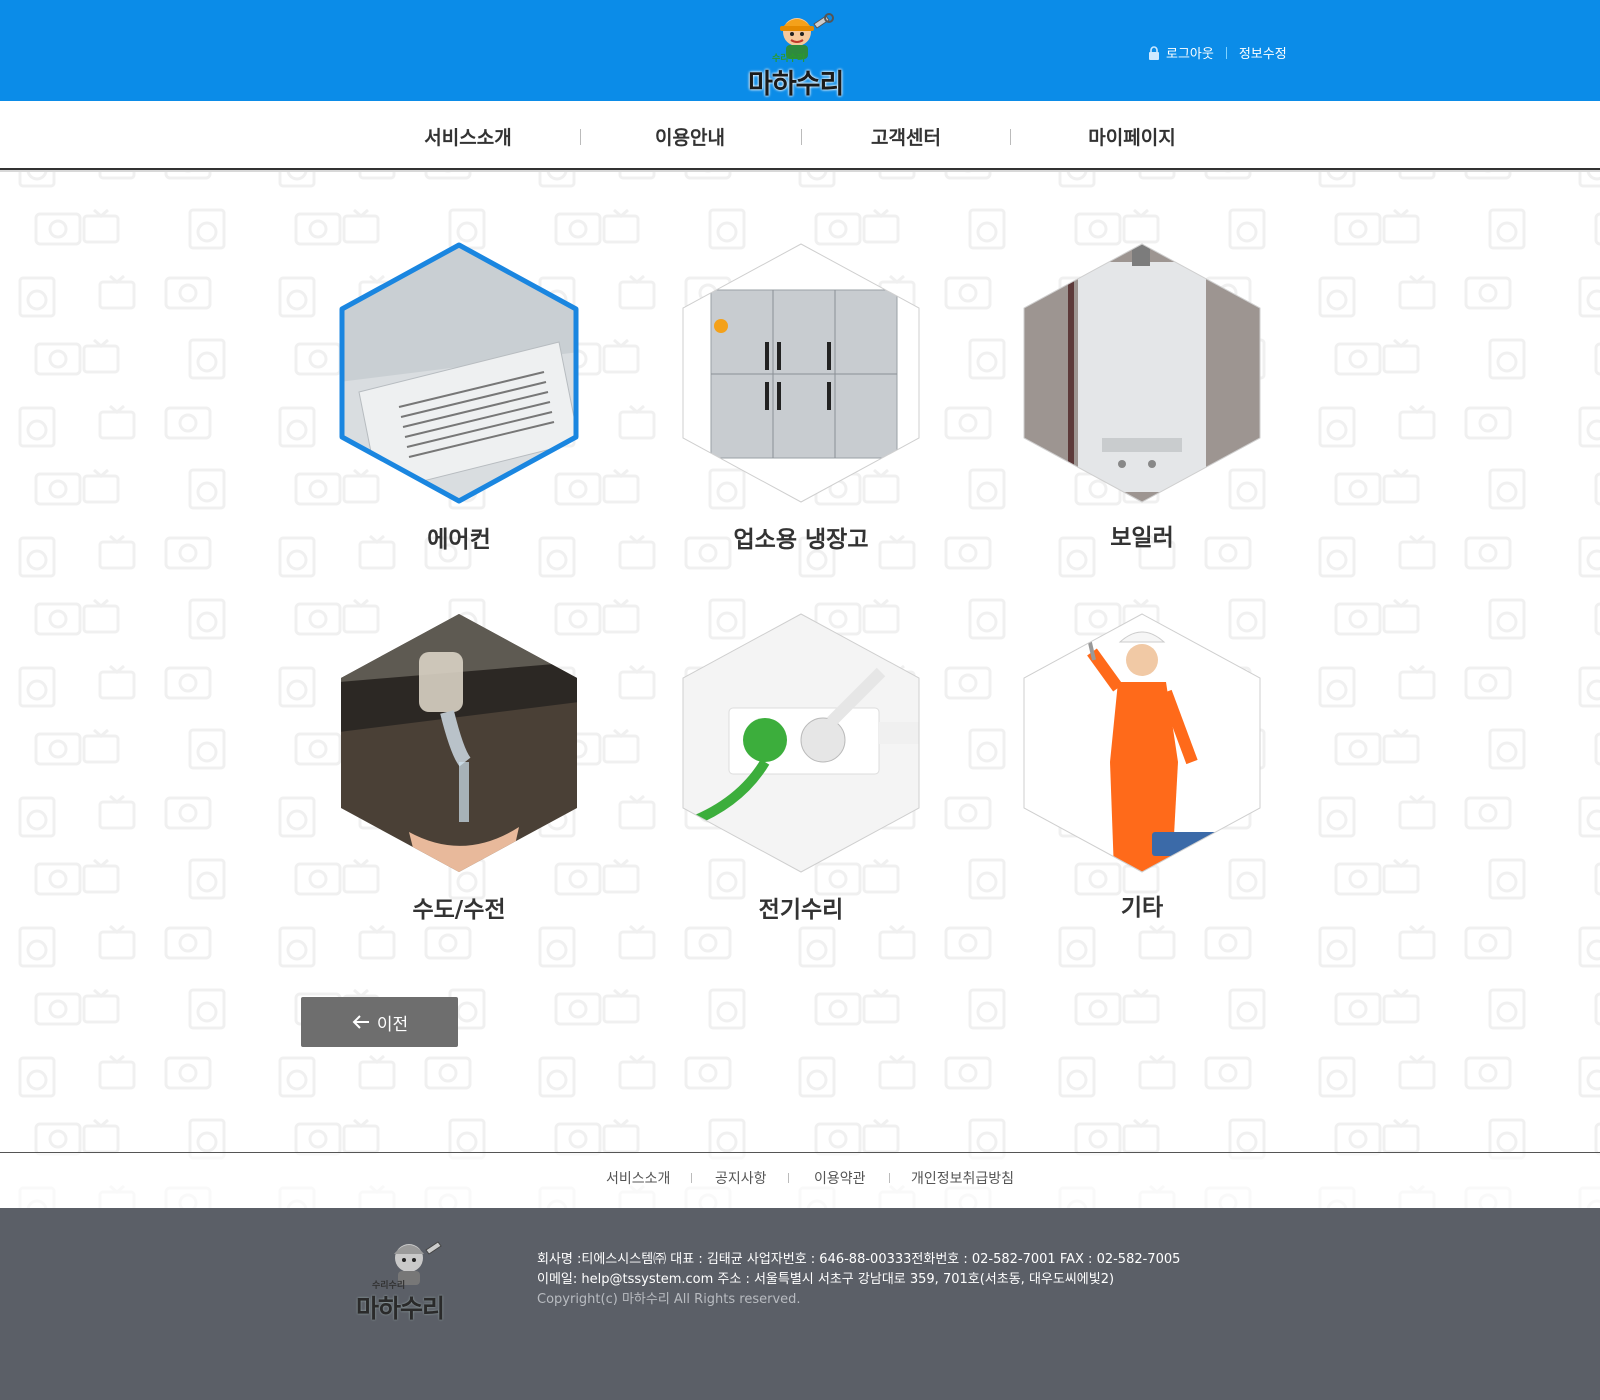  What do you see at coordinates (800, 1180) in the screenshot?
I see `footer-links: 서비스소개 공지사항 이용약관 개인정보취급방침` at bounding box center [800, 1180].